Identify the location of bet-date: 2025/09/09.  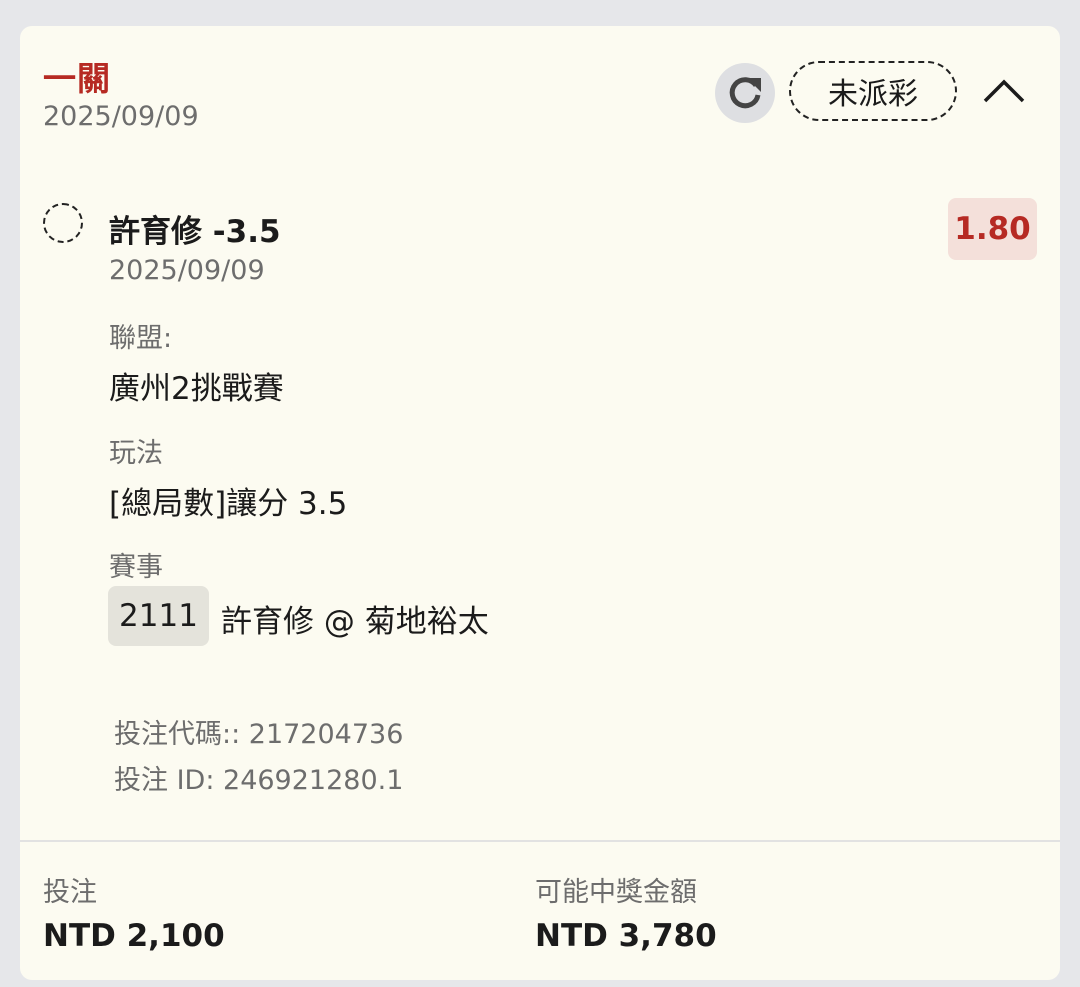
(121, 116).